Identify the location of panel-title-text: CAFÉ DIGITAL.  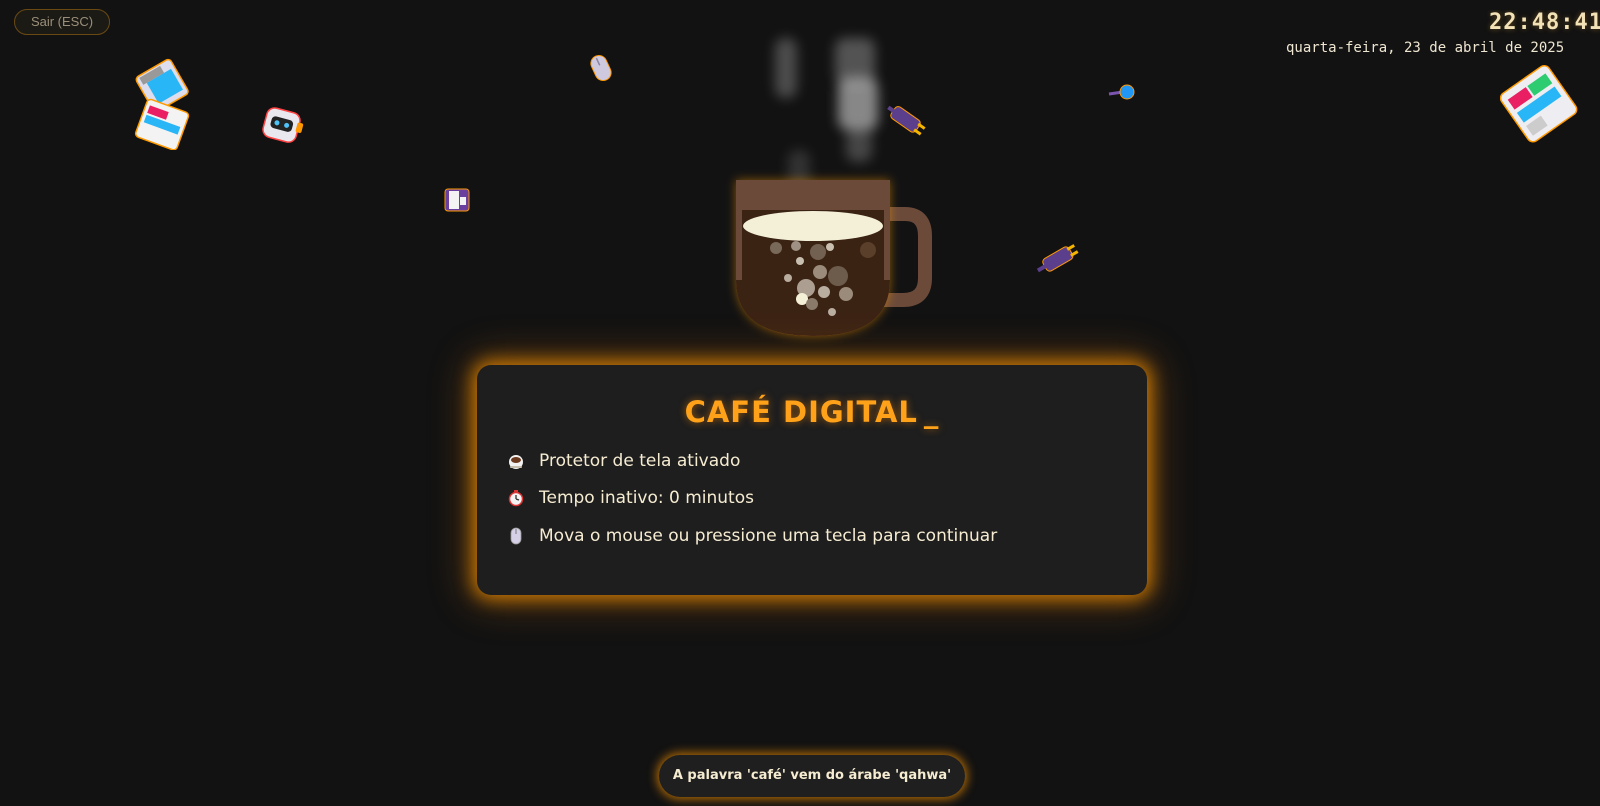
(801, 412).